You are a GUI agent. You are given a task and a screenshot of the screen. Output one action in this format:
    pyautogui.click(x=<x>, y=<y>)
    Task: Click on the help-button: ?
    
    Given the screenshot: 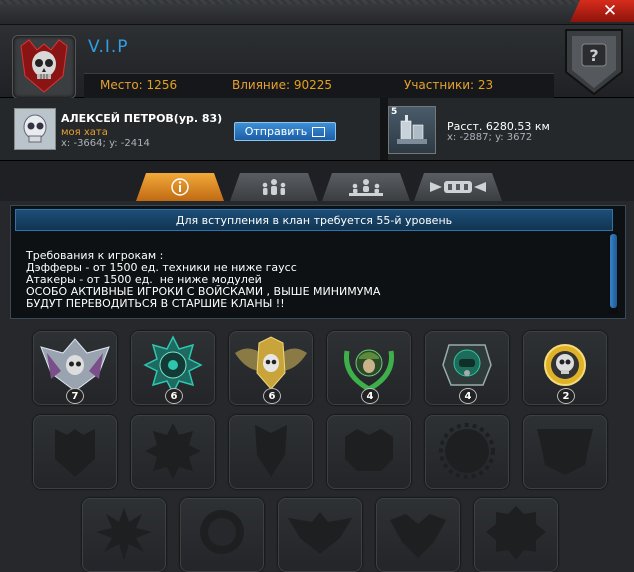 What is the action you would take?
    pyautogui.click(x=594, y=63)
    